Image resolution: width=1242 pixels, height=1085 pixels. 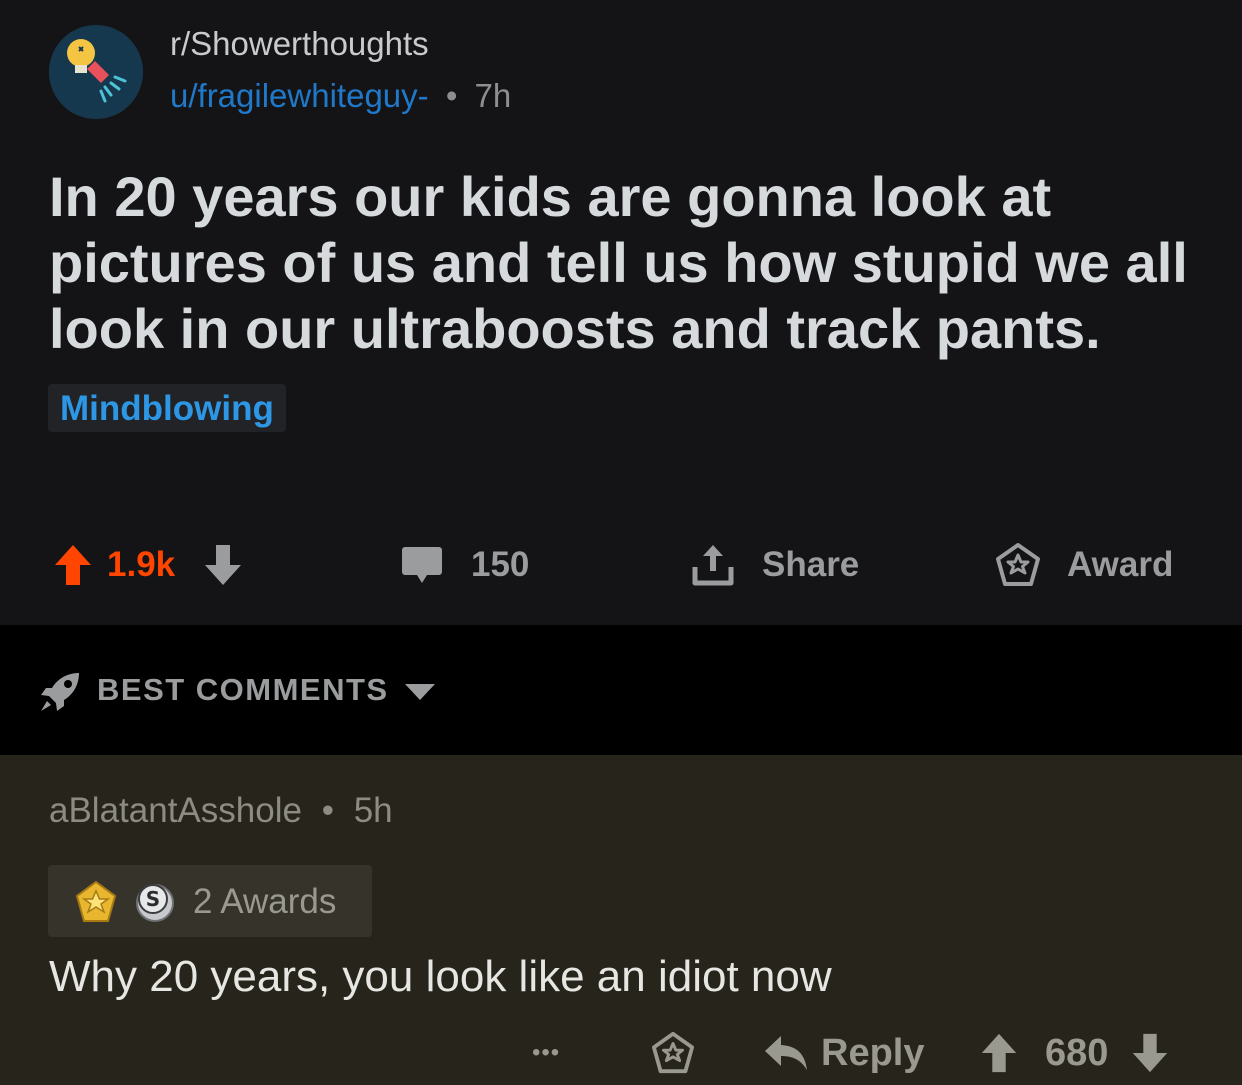 What do you see at coordinates (265, 901) in the screenshot?
I see `awards-count: 2 Awards` at bounding box center [265, 901].